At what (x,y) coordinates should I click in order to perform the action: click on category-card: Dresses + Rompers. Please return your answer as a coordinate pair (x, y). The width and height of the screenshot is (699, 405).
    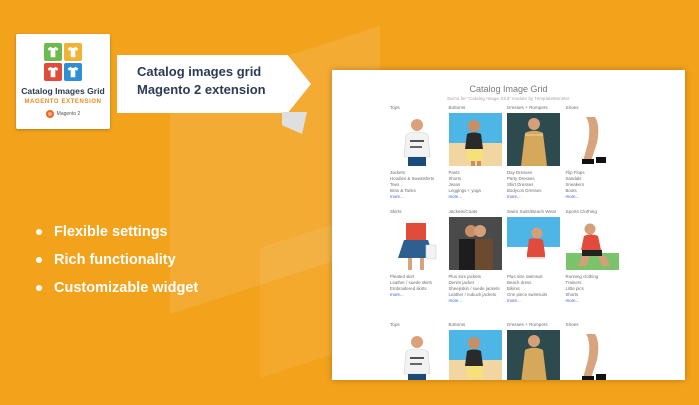
    Looking at the image, I should click on (534, 351).